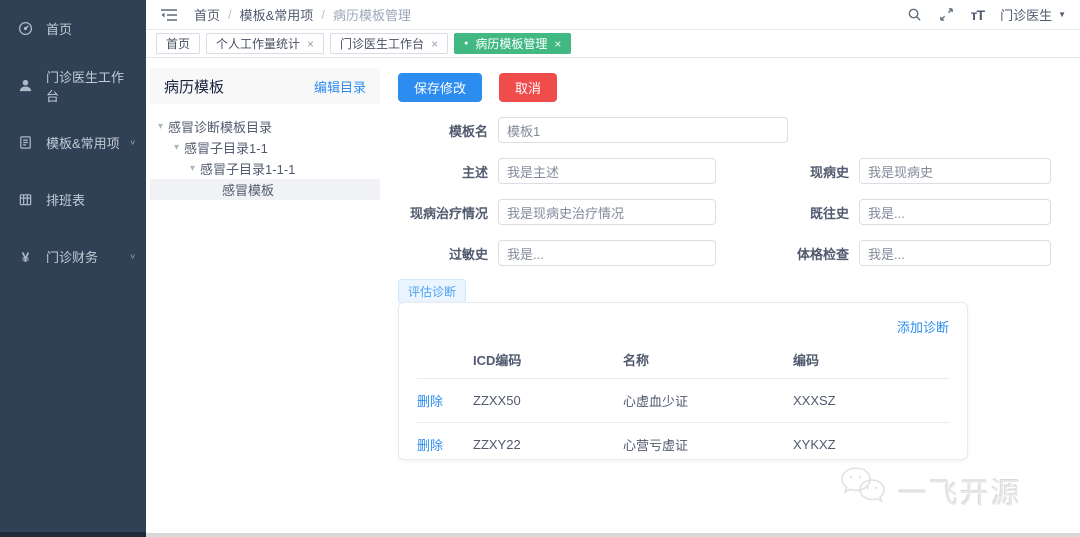  I want to click on sidebar-item-label: 门诊医生工作台, so click(85, 86).